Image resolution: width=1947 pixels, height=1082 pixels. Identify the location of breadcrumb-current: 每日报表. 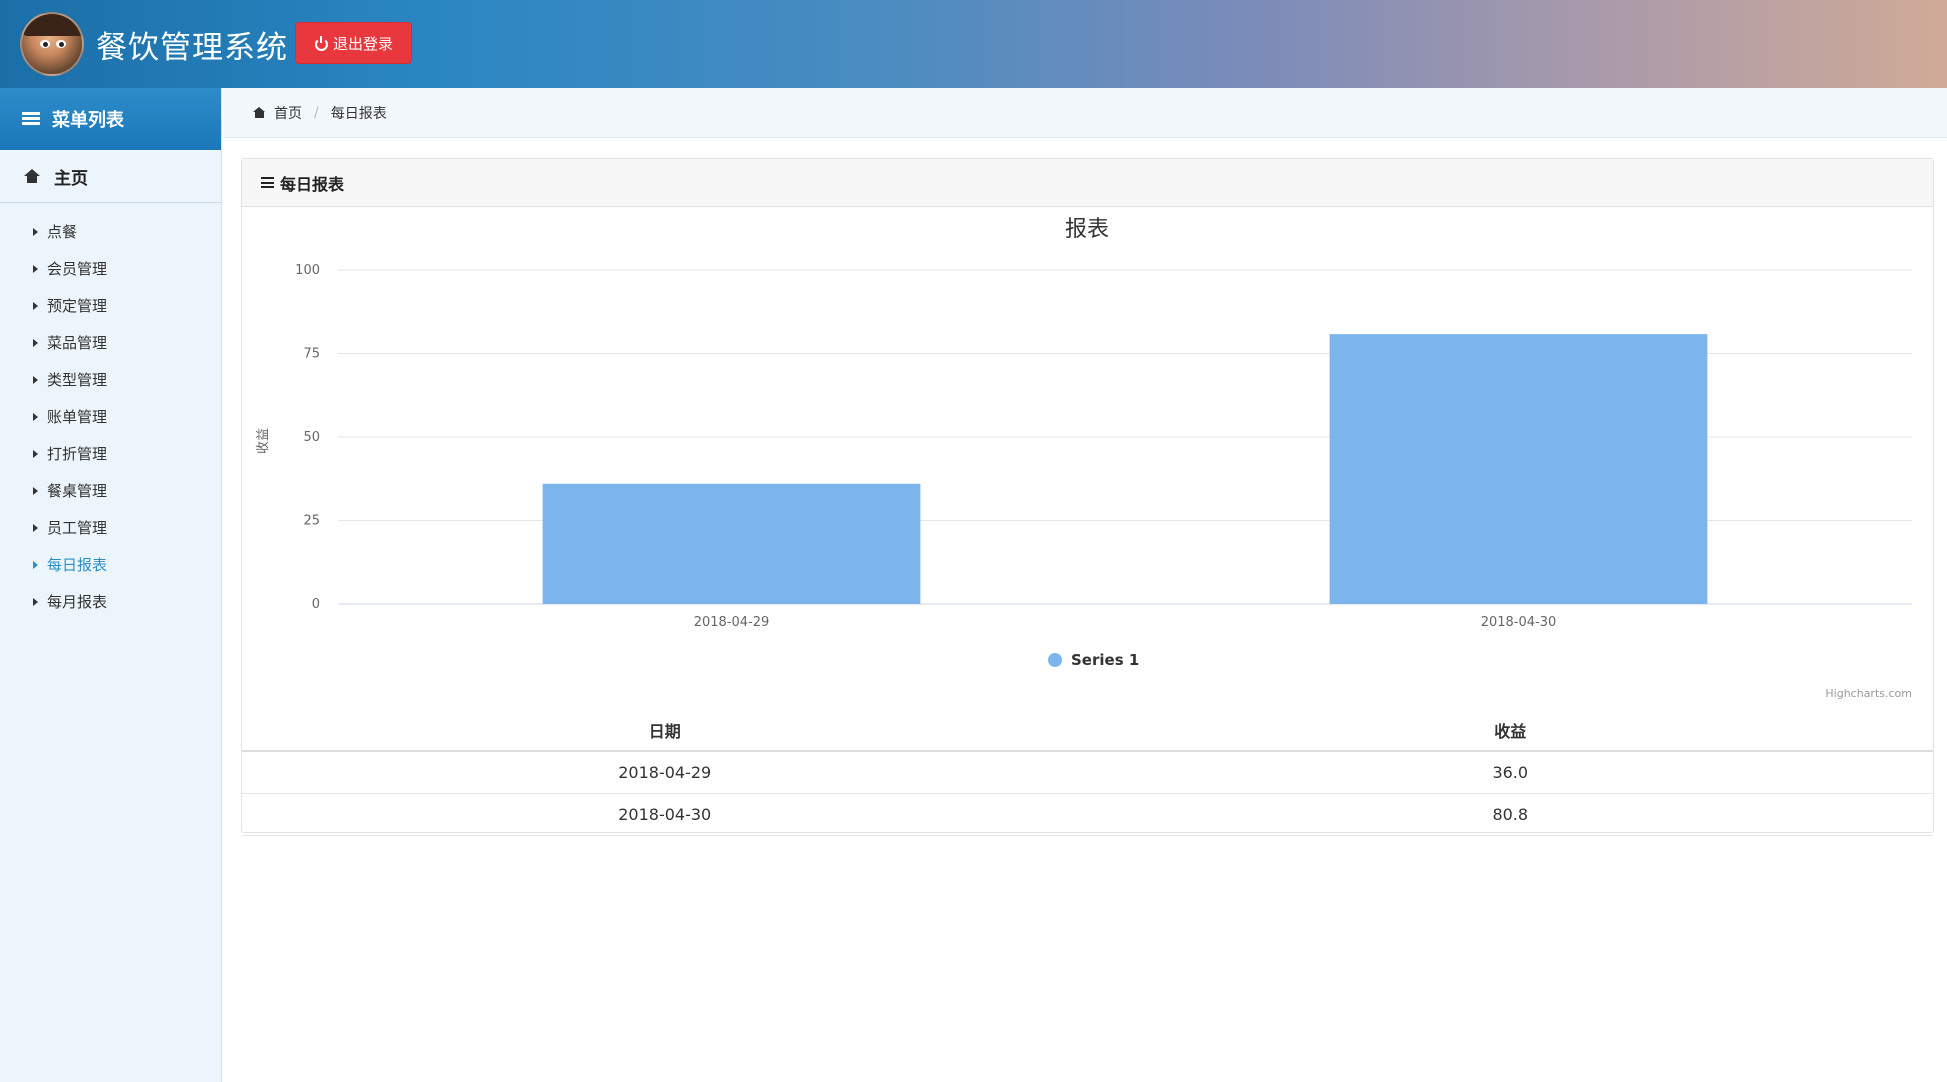
(358, 113).